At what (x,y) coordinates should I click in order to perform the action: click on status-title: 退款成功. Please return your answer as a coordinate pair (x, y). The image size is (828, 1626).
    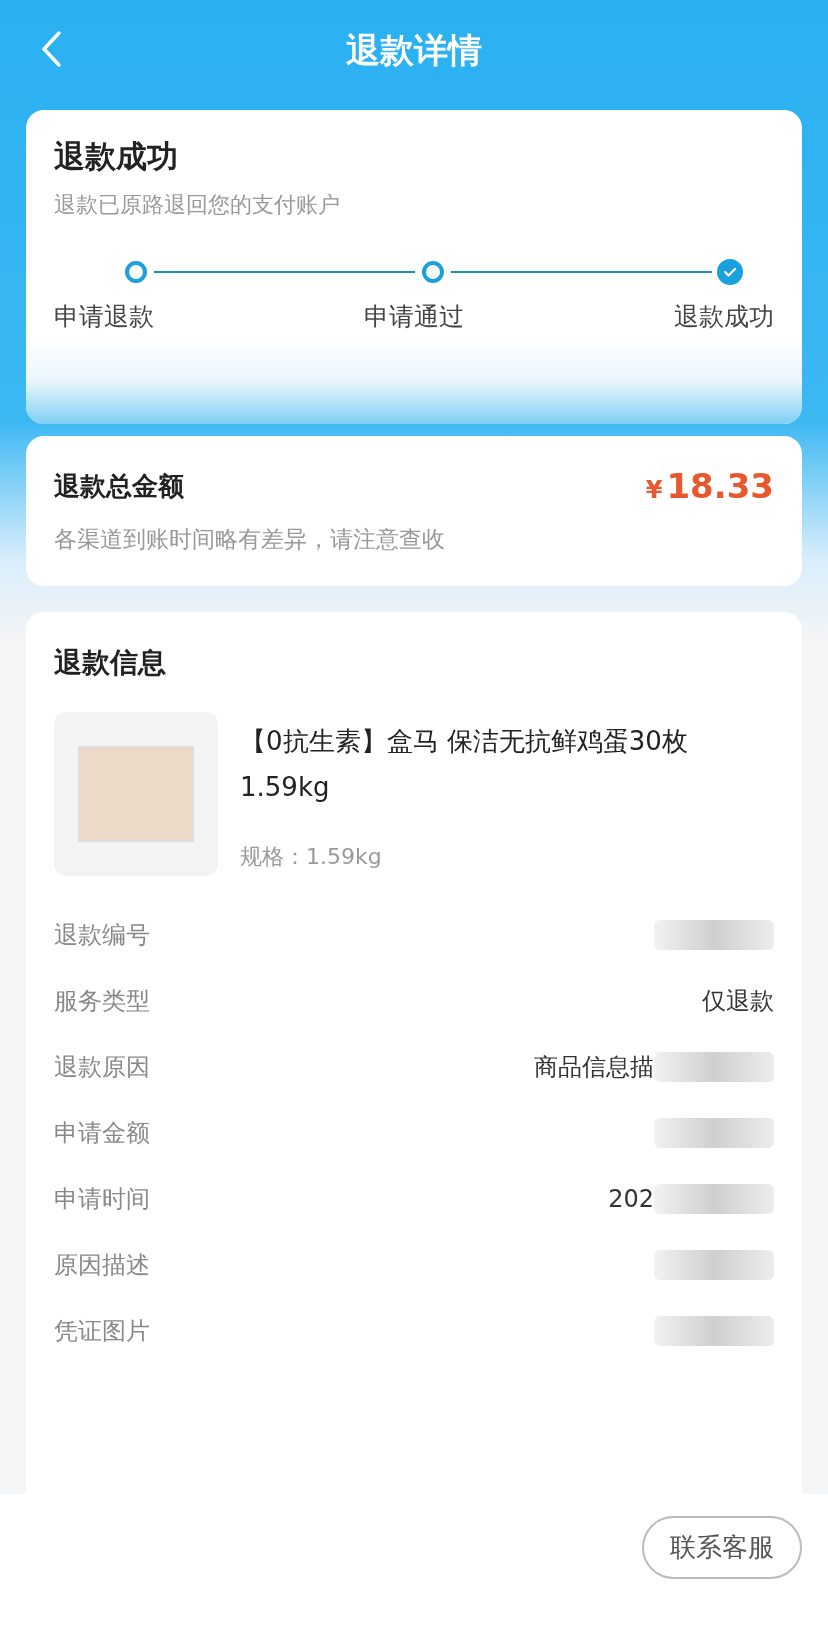
    Looking at the image, I should click on (116, 156).